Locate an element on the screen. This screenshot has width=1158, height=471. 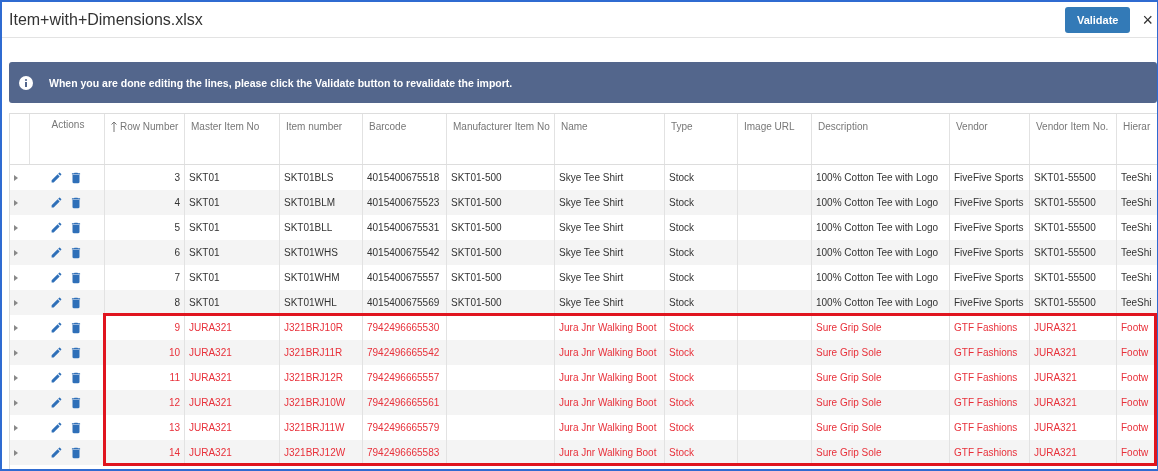
column-header: Item number is located at coordinates (314, 126).